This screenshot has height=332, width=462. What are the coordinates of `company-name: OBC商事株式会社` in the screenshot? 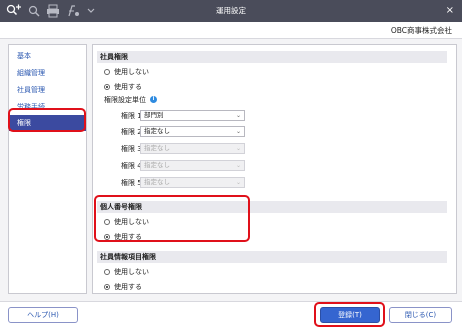 It's located at (421, 30).